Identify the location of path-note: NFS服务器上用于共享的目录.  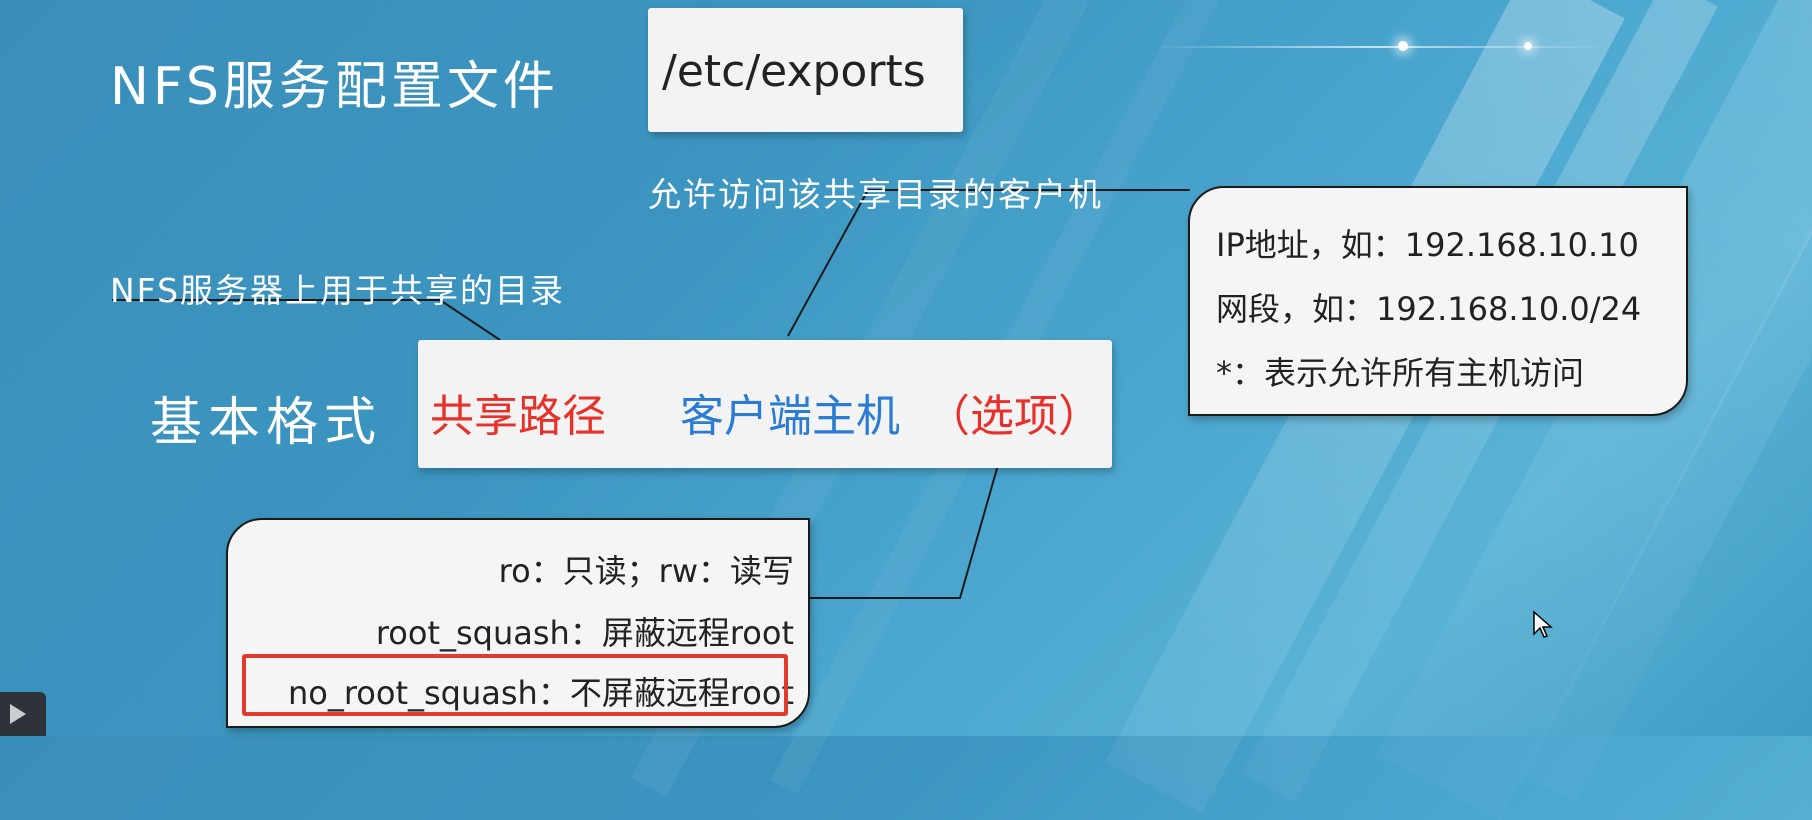
(338, 290).